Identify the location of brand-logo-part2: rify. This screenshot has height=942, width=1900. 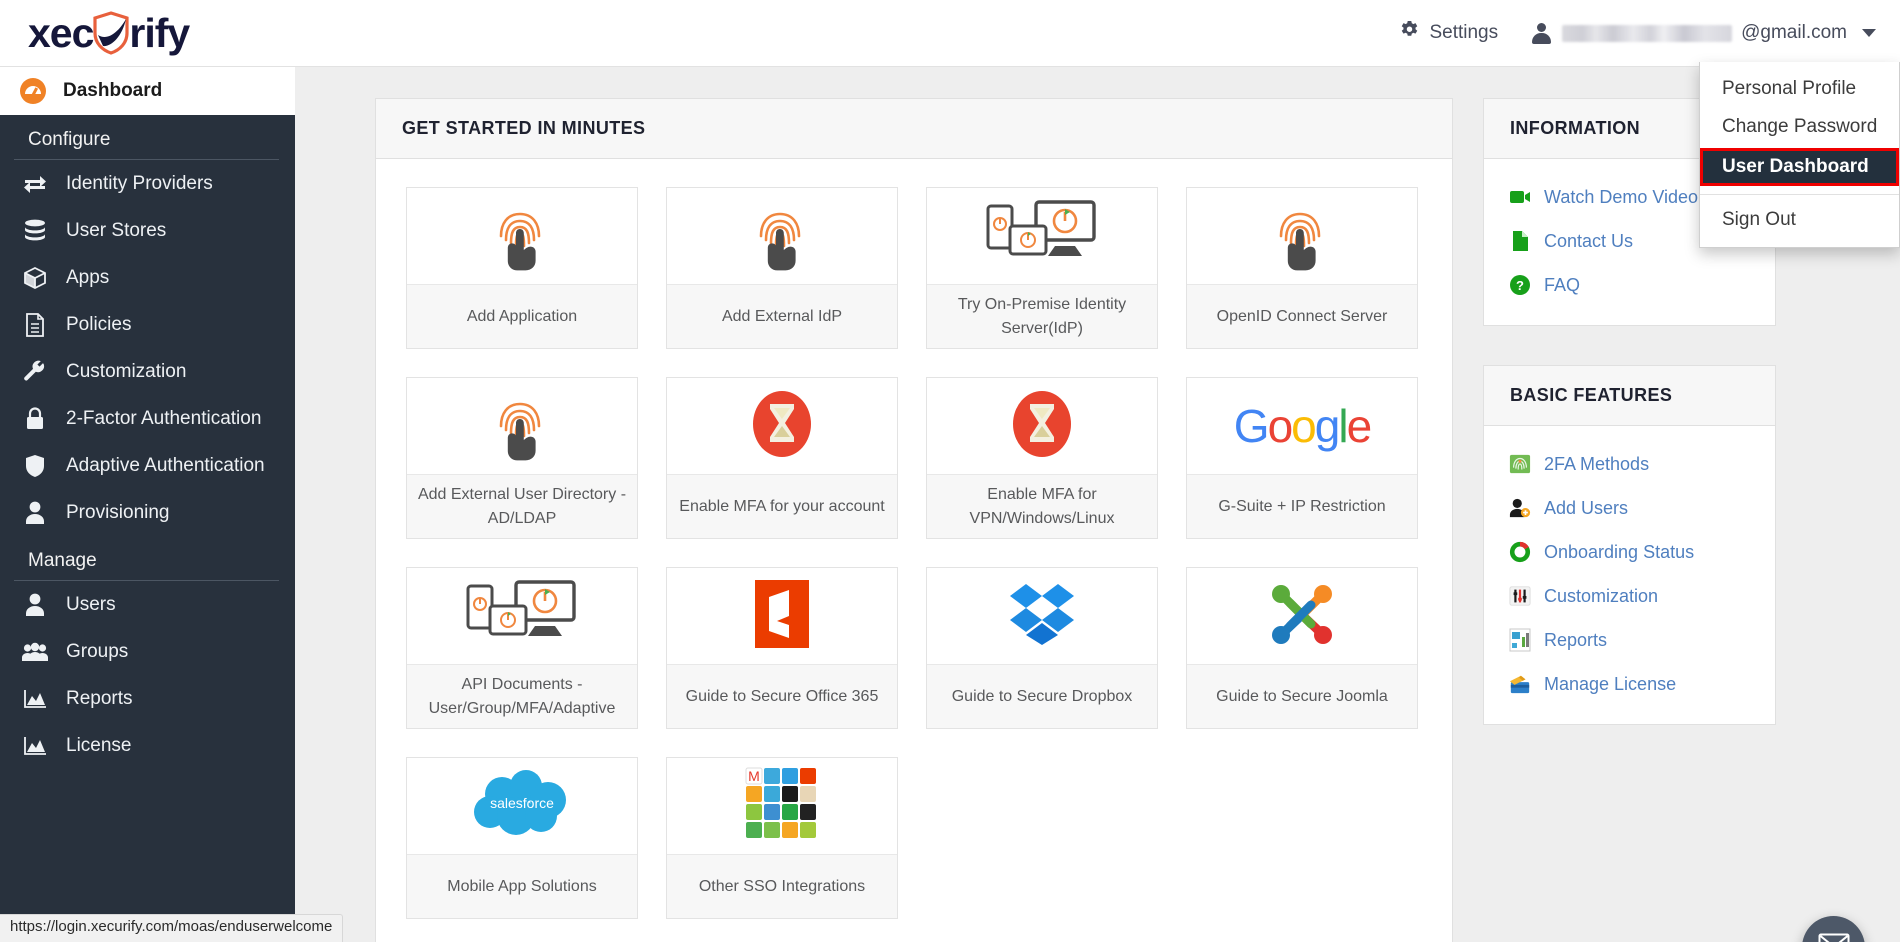
(159, 32).